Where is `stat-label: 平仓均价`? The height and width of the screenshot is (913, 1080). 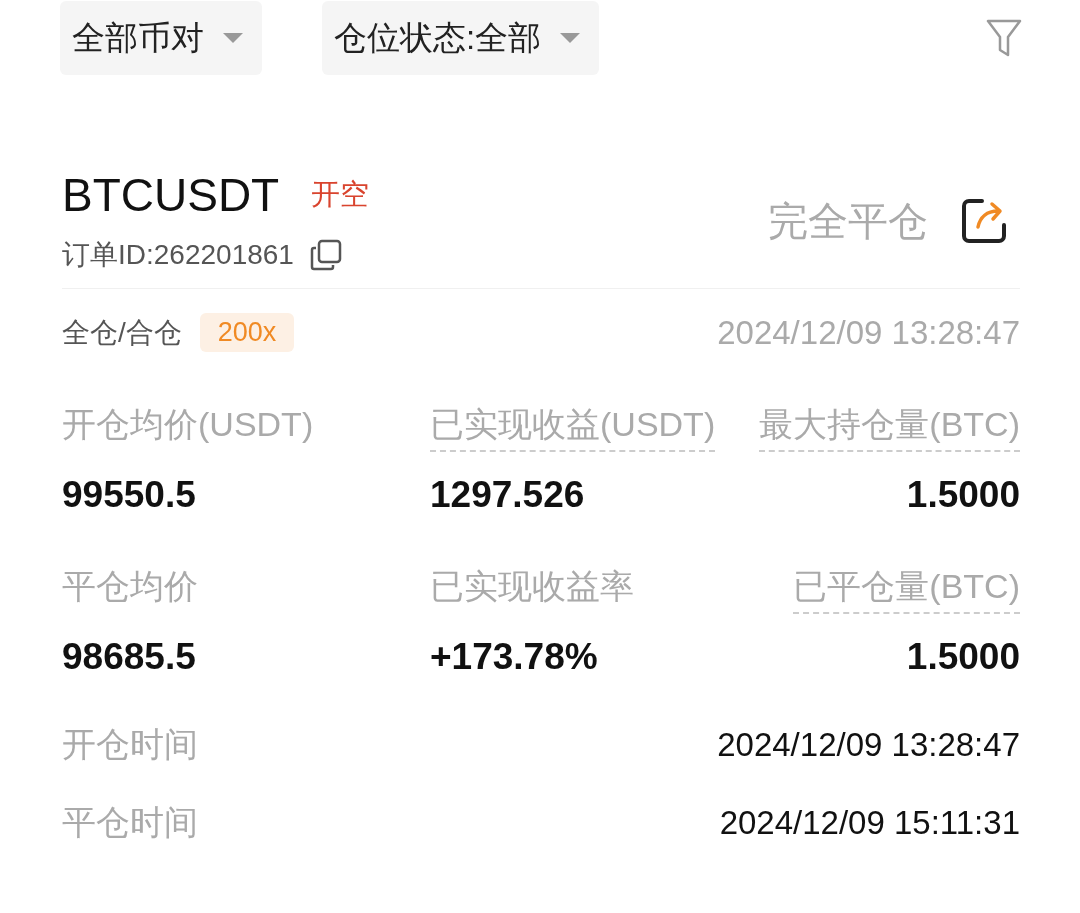
stat-label: 平仓均价 is located at coordinates (130, 586).